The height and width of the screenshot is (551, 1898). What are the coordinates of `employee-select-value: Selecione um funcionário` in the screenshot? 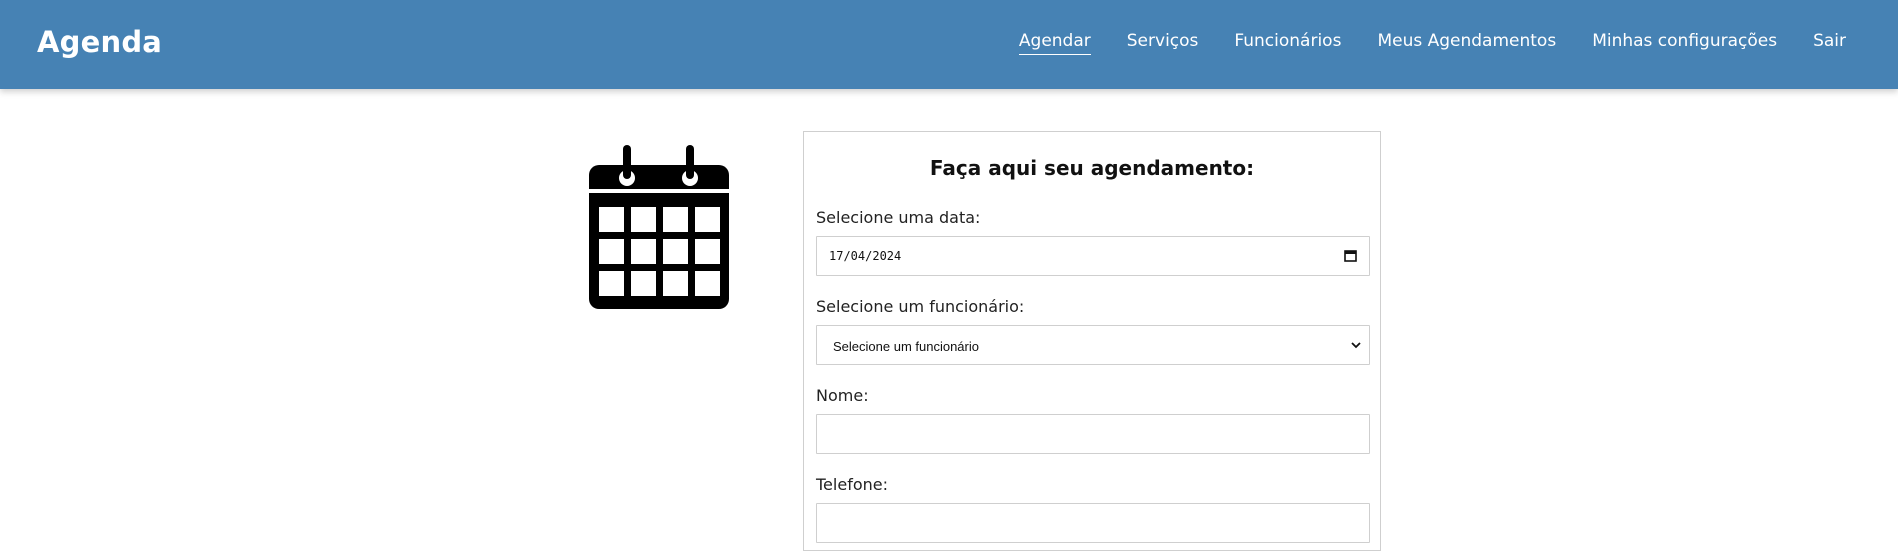 It's located at (906, 346).